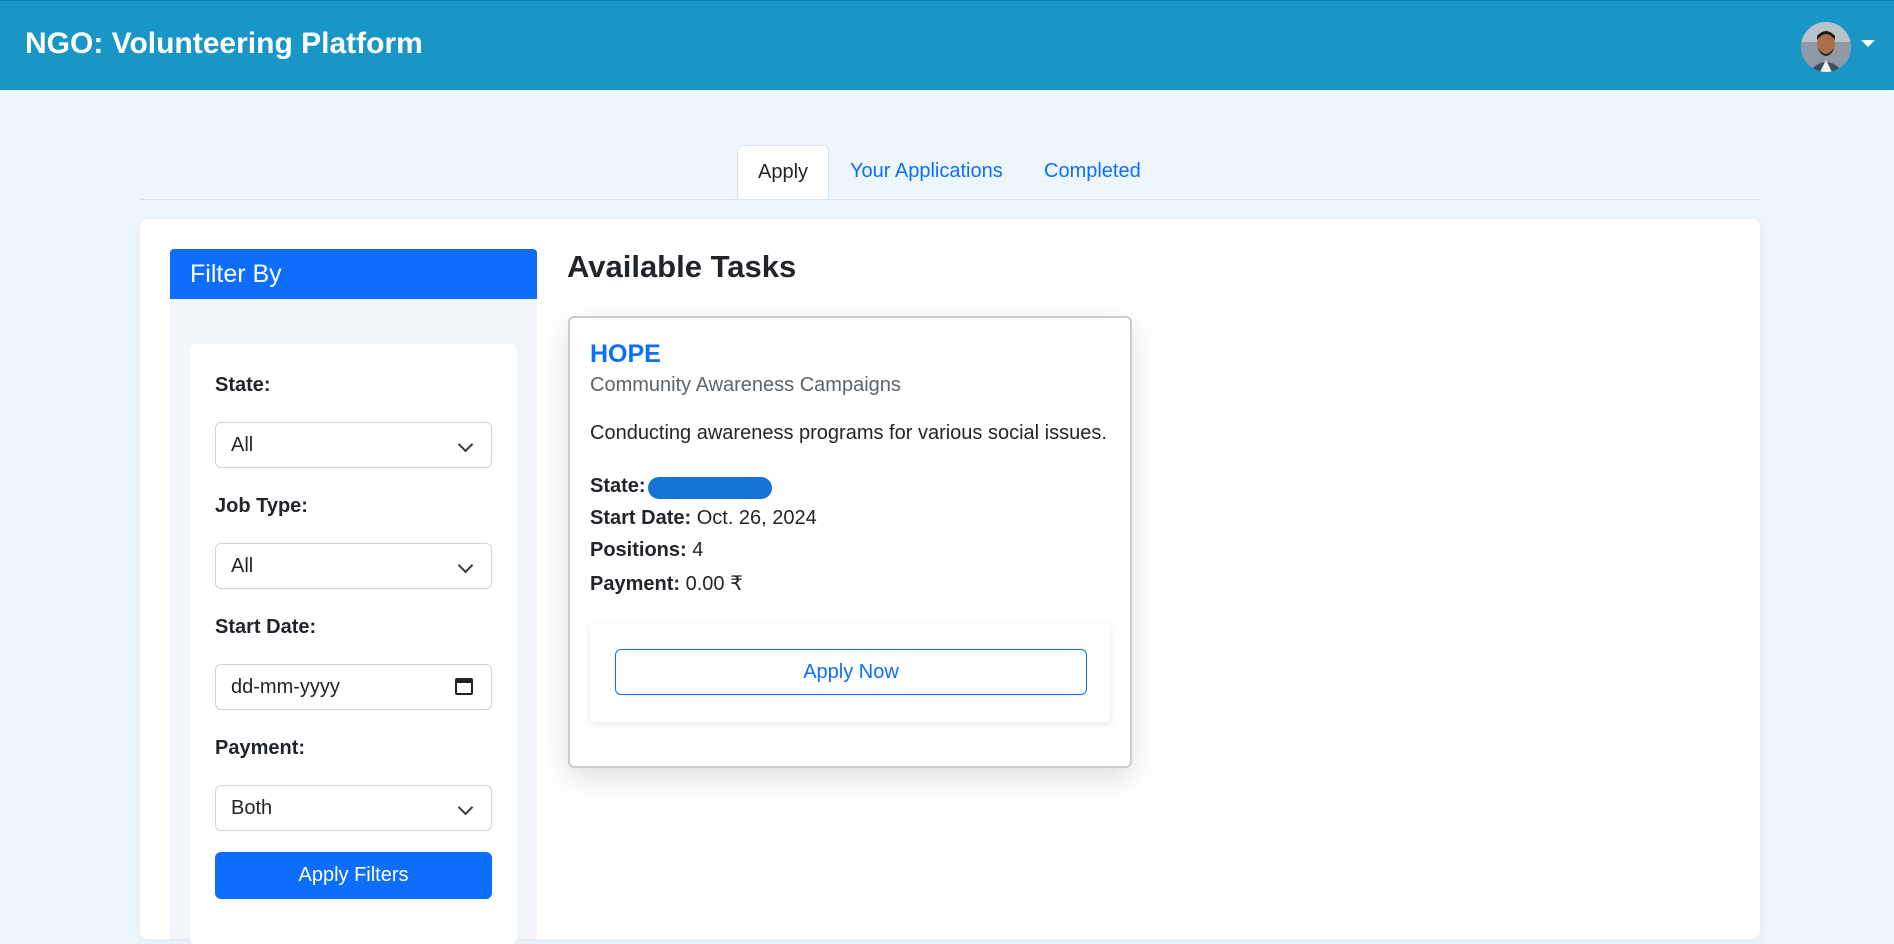 The image size is (1894, 944). I want to click on apply-now-button: Apply Now, so click(851, 672).